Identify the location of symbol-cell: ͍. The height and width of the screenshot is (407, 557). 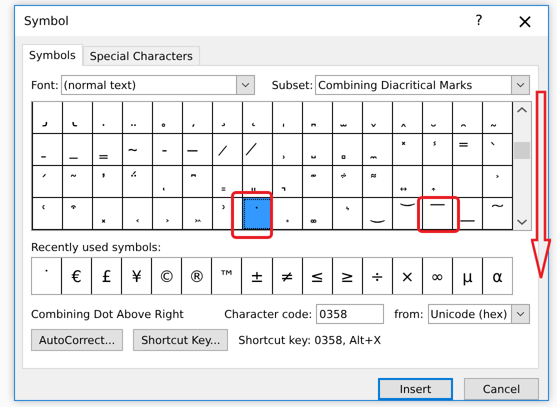
(408, 182).